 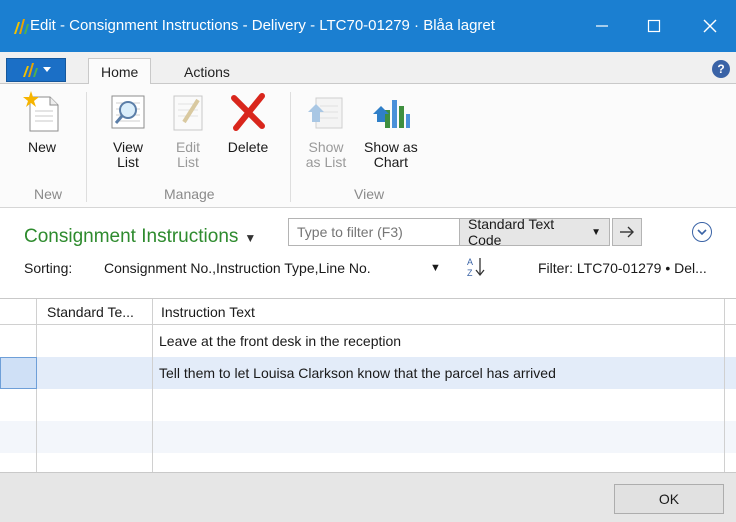 What do you see at coordinates (391, 114) in the screenshot?
I see `show-as-chart-icon` at bounding box center [391, 114].